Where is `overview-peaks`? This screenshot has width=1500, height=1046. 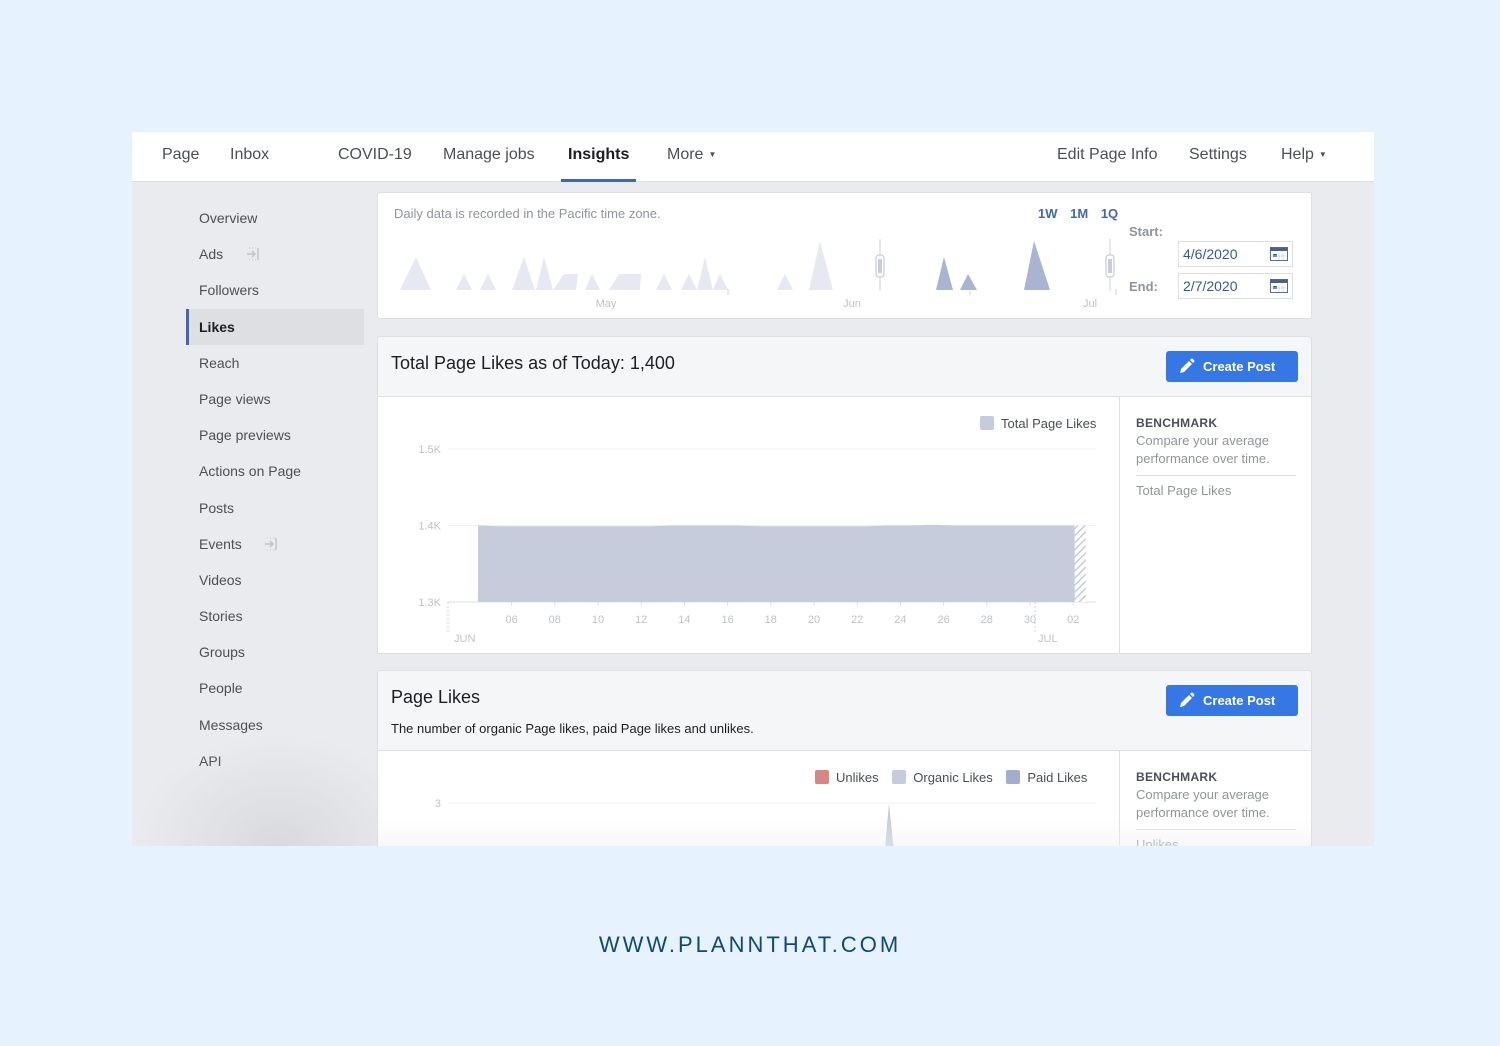 overview-peaks is located at coordinates (725, 265).